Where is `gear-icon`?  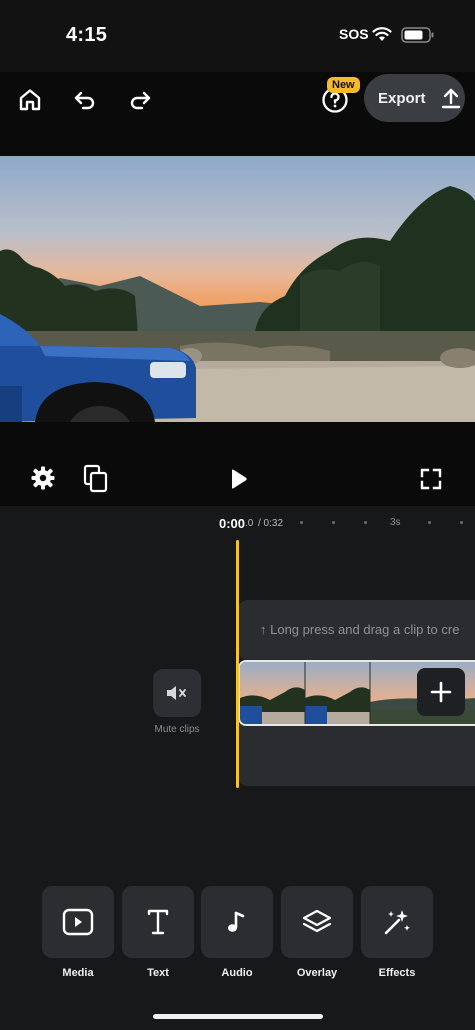 gear-icon is located at coordinates (43, 478).